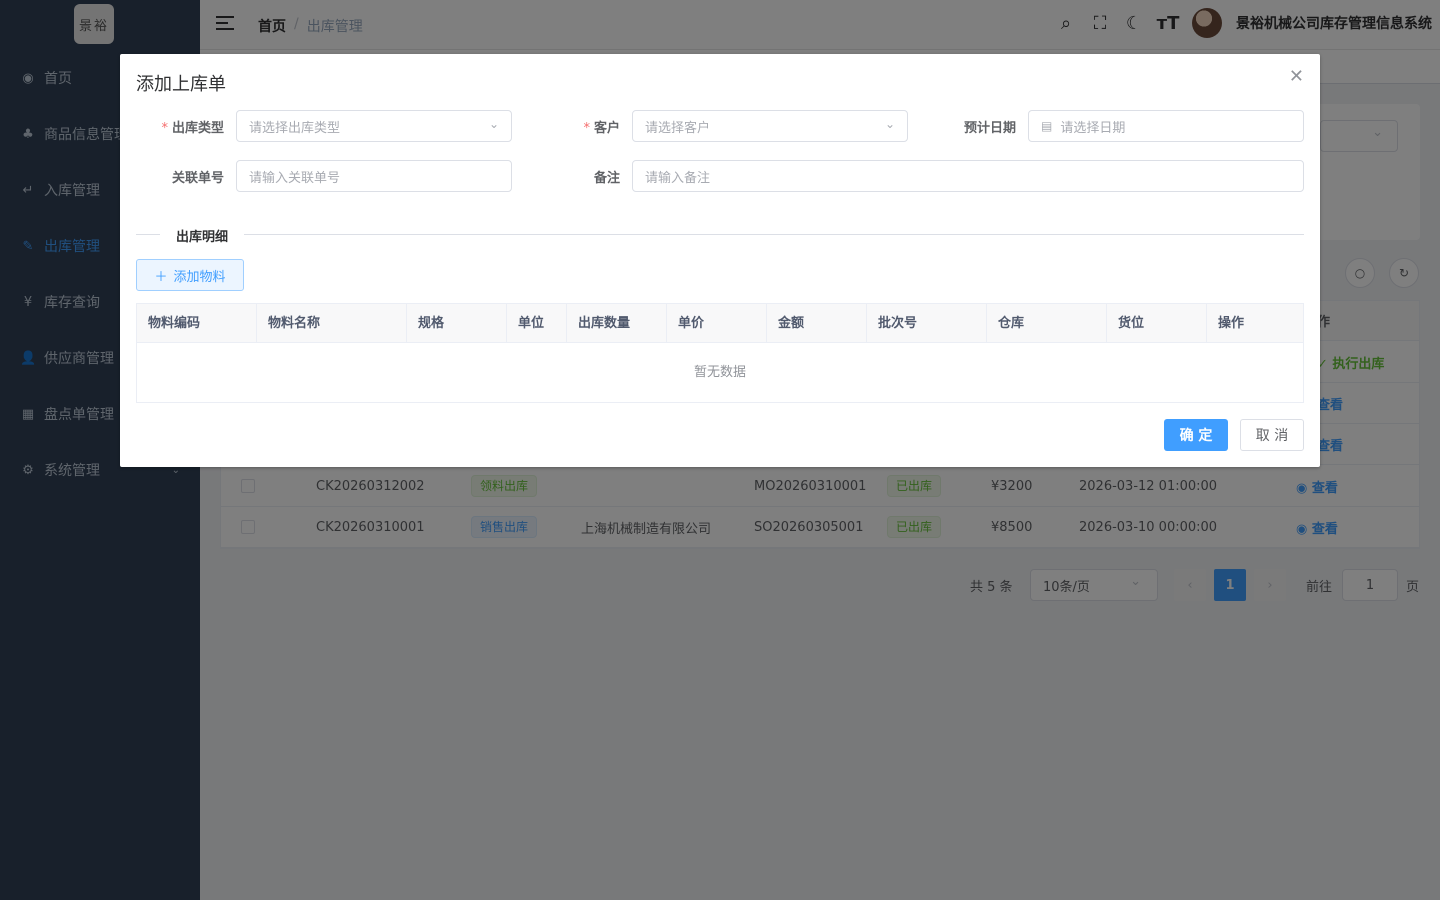 The width and height of the screenshot is (1440, 900). Describe the element at coordinates (190, 275) in the screenshot. I see `add-material-button: ＋添加物料` at that location.